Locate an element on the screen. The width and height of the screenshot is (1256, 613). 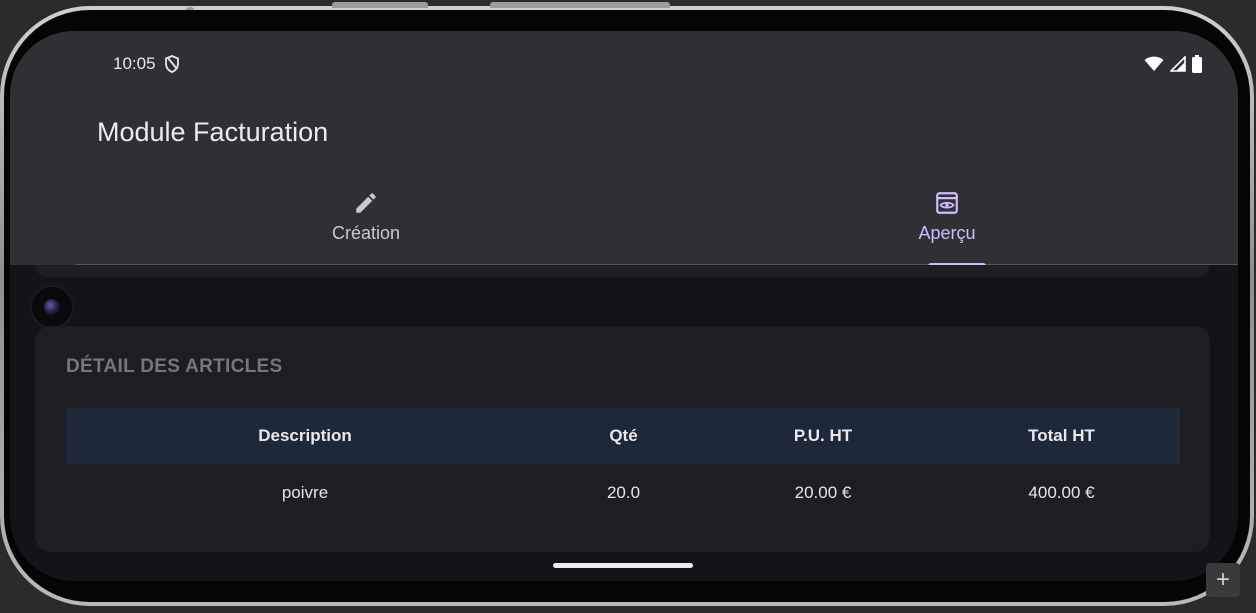
tab-creation: Création is located at coordinates (366, 221).